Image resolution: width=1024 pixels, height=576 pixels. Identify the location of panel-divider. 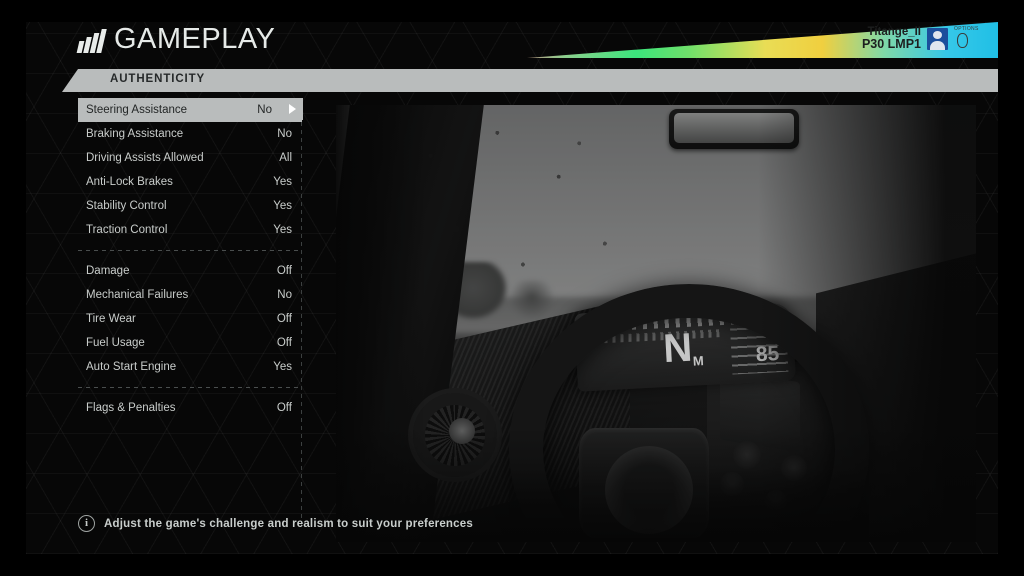
(301, 314).